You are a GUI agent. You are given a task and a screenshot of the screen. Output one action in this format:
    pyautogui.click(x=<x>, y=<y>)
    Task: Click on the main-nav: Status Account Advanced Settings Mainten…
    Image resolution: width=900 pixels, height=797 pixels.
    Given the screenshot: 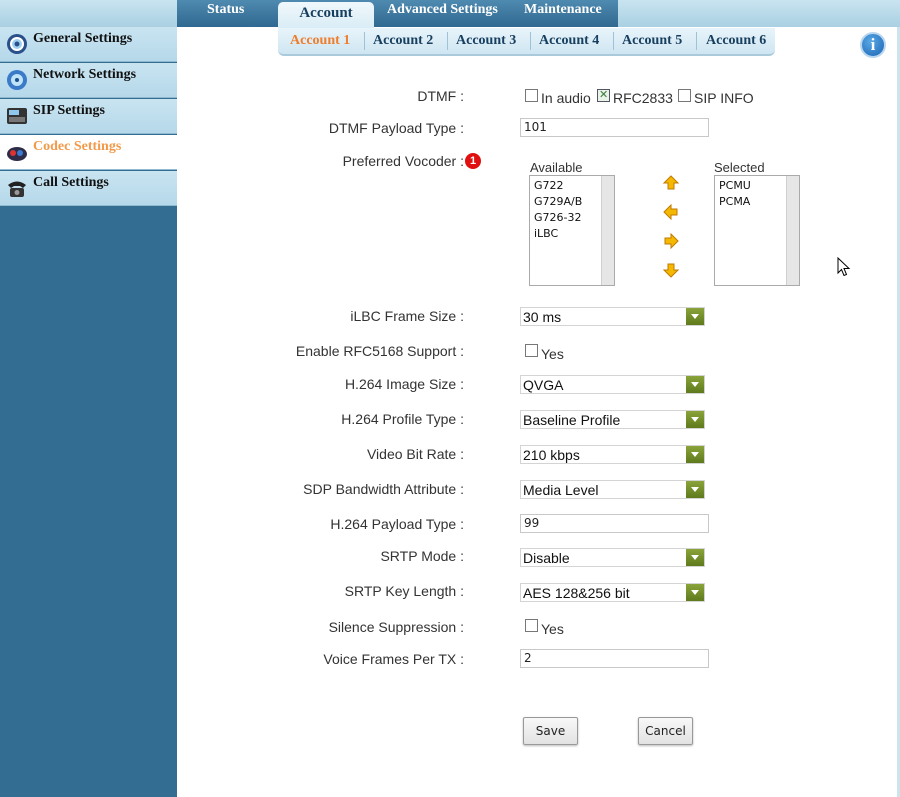 What is the action you would take?
    pyautogui.click(x=397, y=14)
    